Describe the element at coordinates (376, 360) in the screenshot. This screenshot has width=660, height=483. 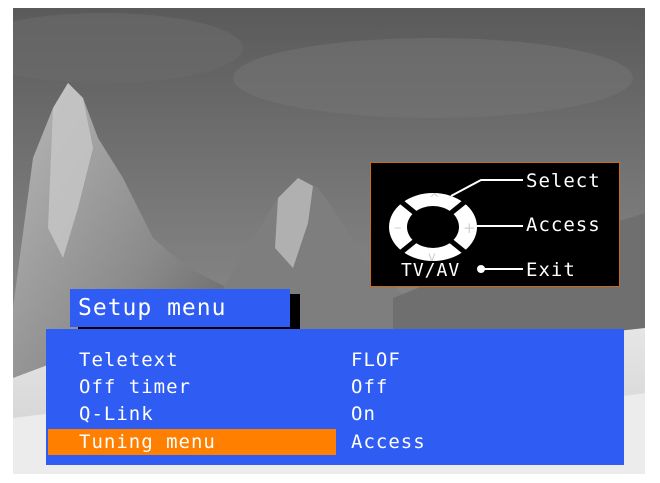
I see `menu-item-value: FLOF` at that location.